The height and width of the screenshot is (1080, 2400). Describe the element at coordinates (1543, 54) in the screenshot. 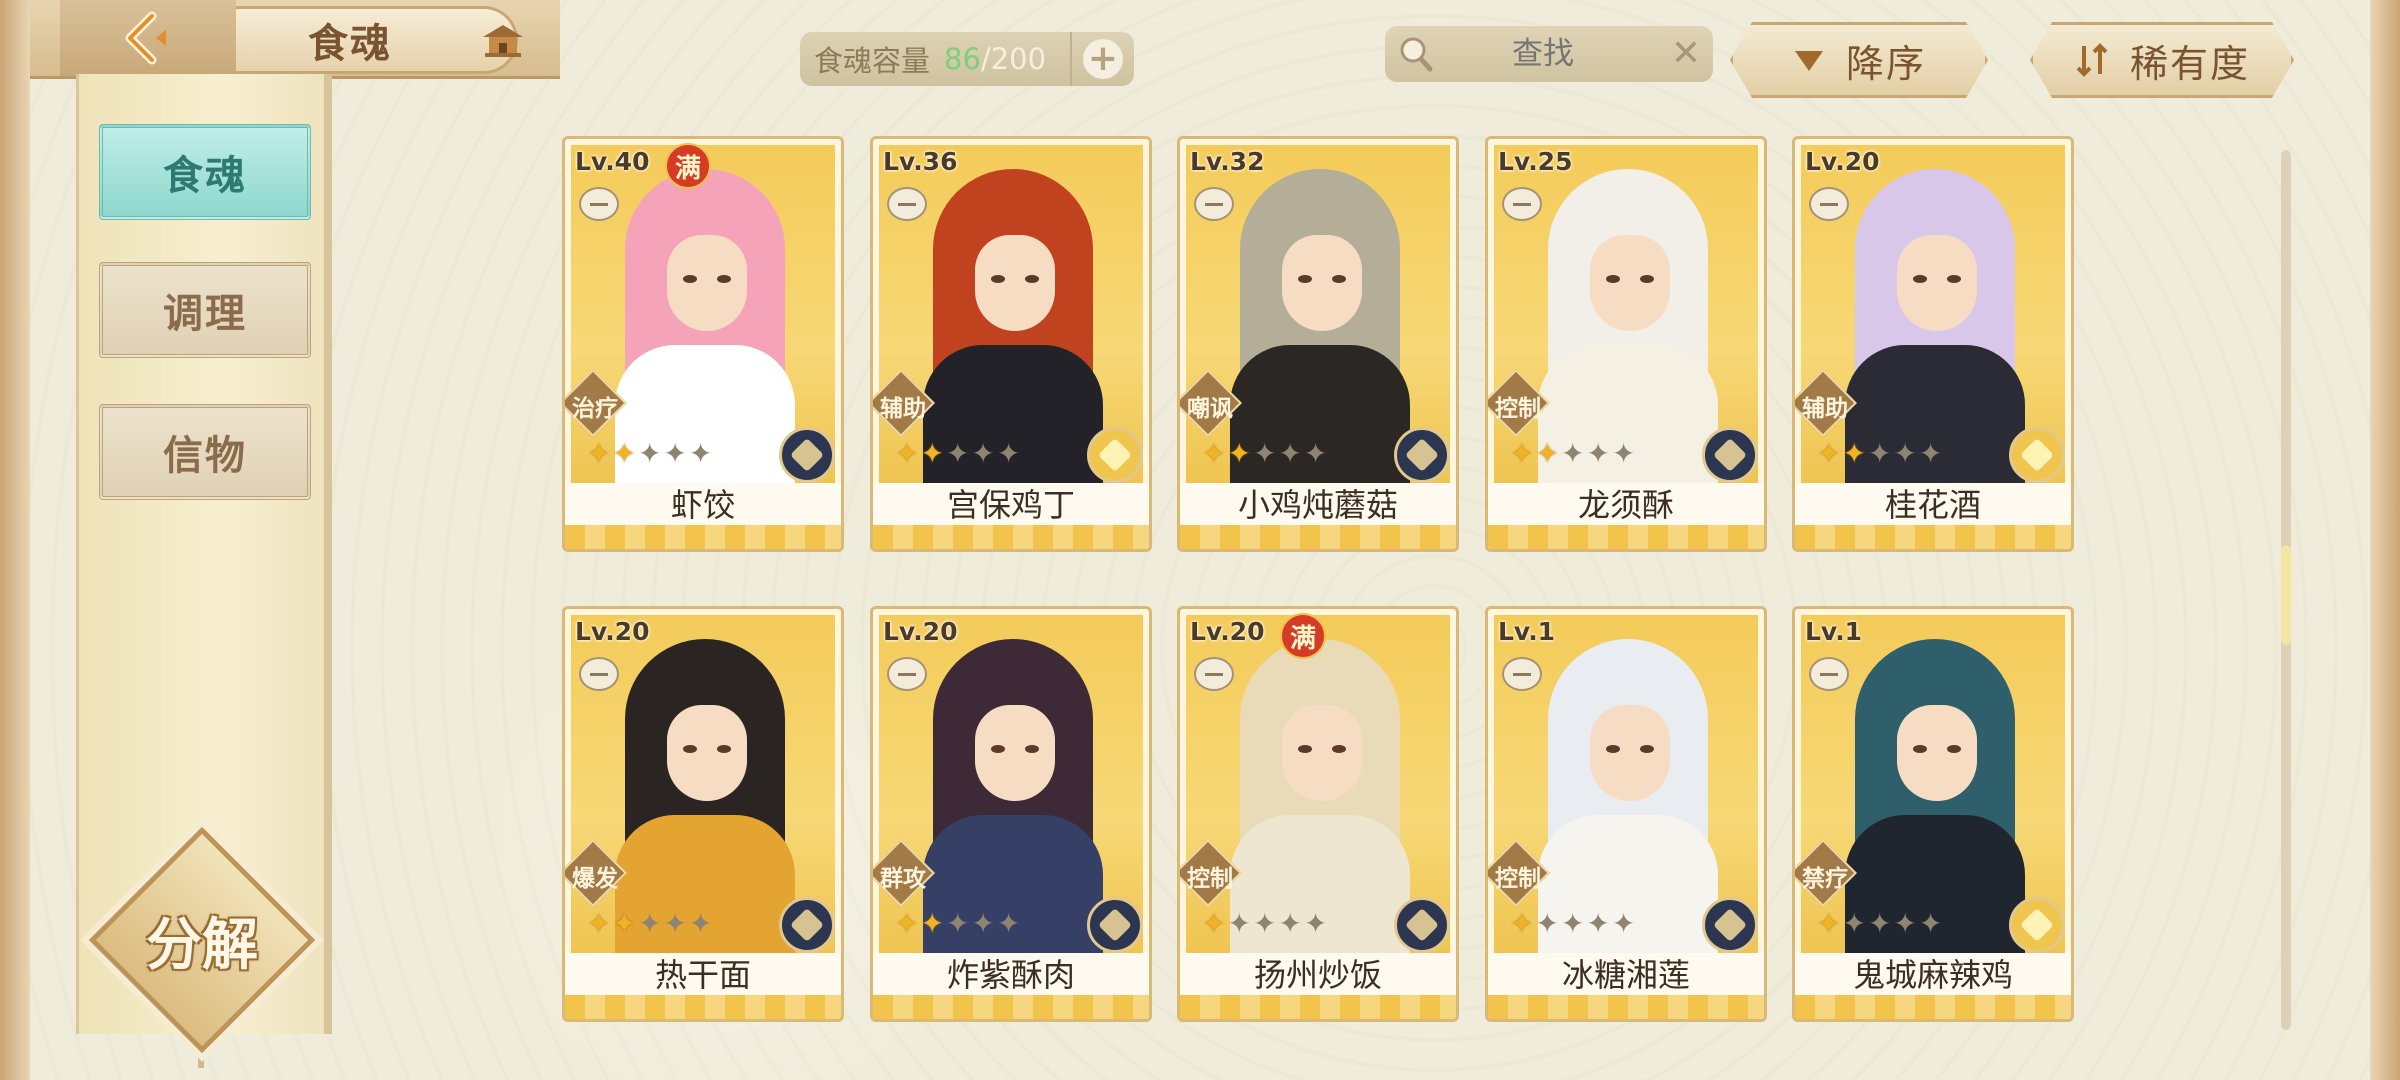

I see `search-input` at that location.